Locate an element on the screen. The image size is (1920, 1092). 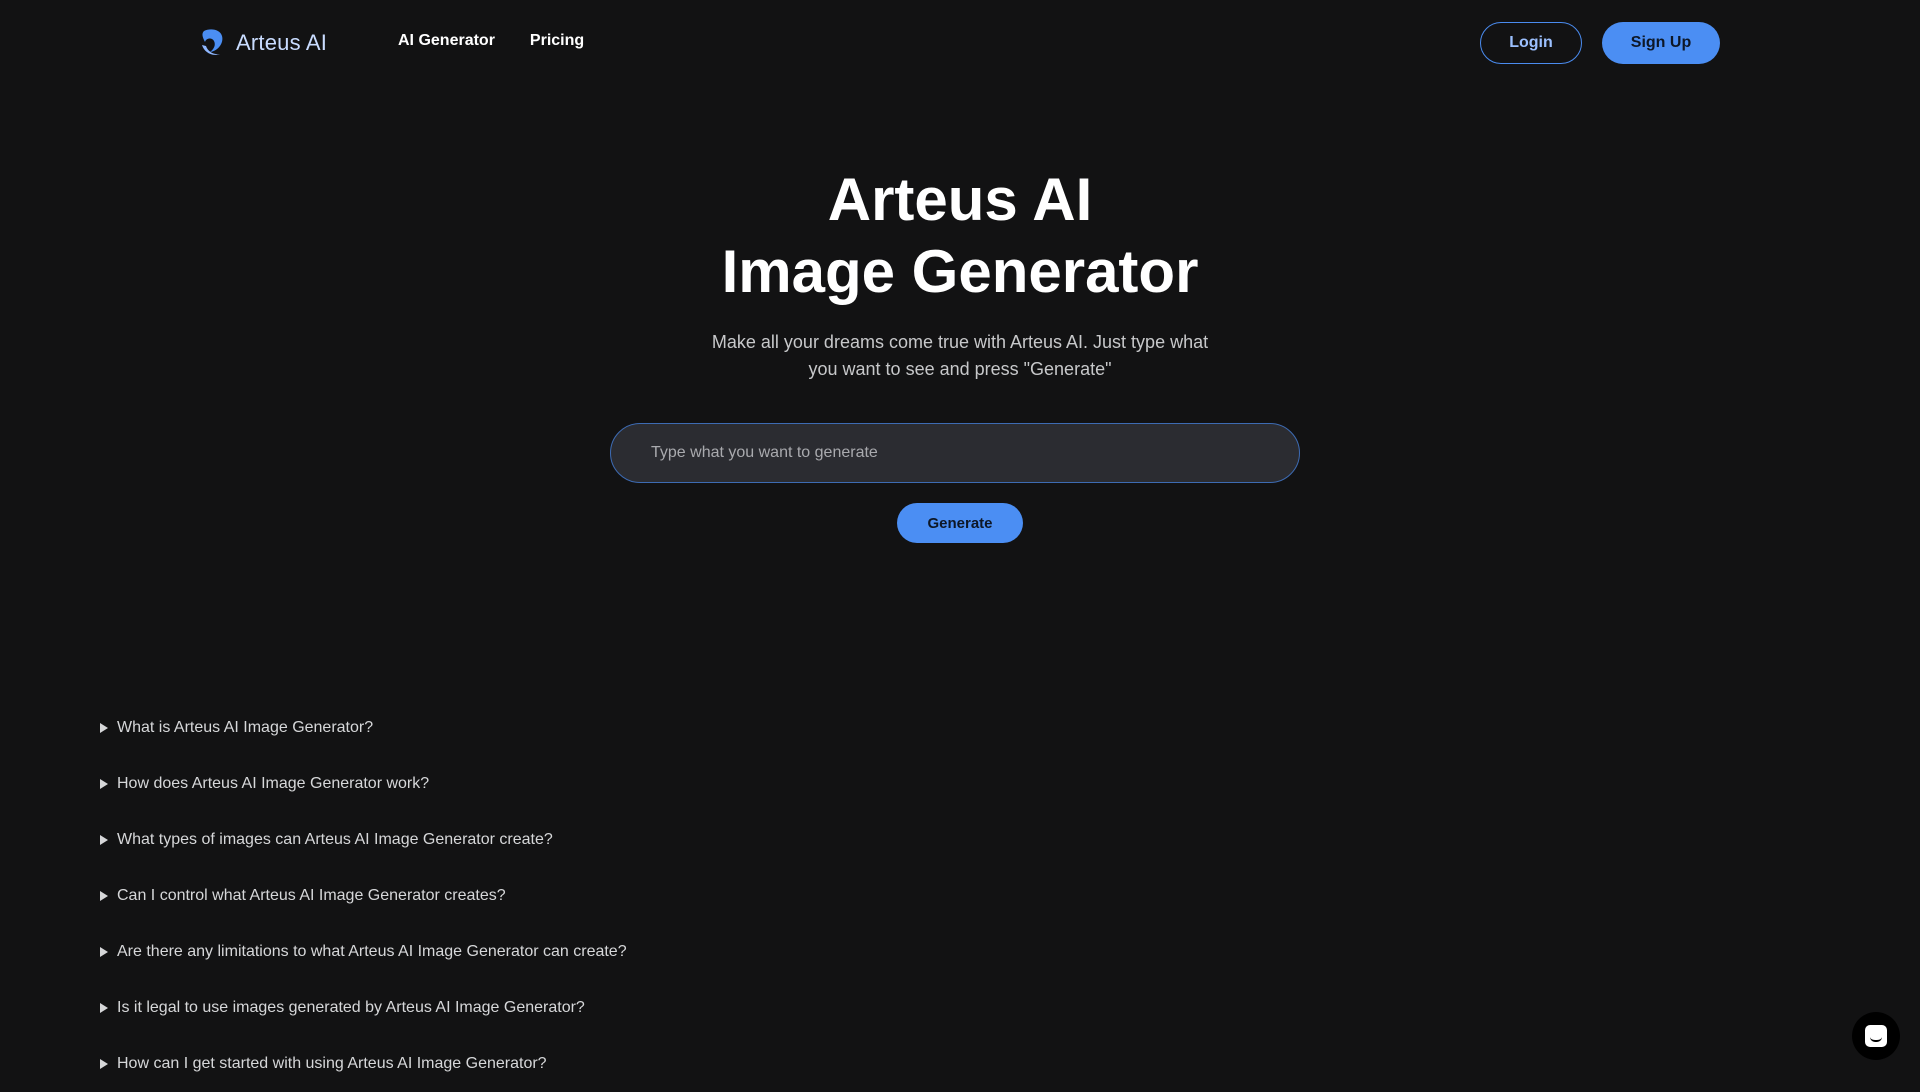
faq-item: What is Arteus AI Image Generator? is located at coordinates (498, 728).